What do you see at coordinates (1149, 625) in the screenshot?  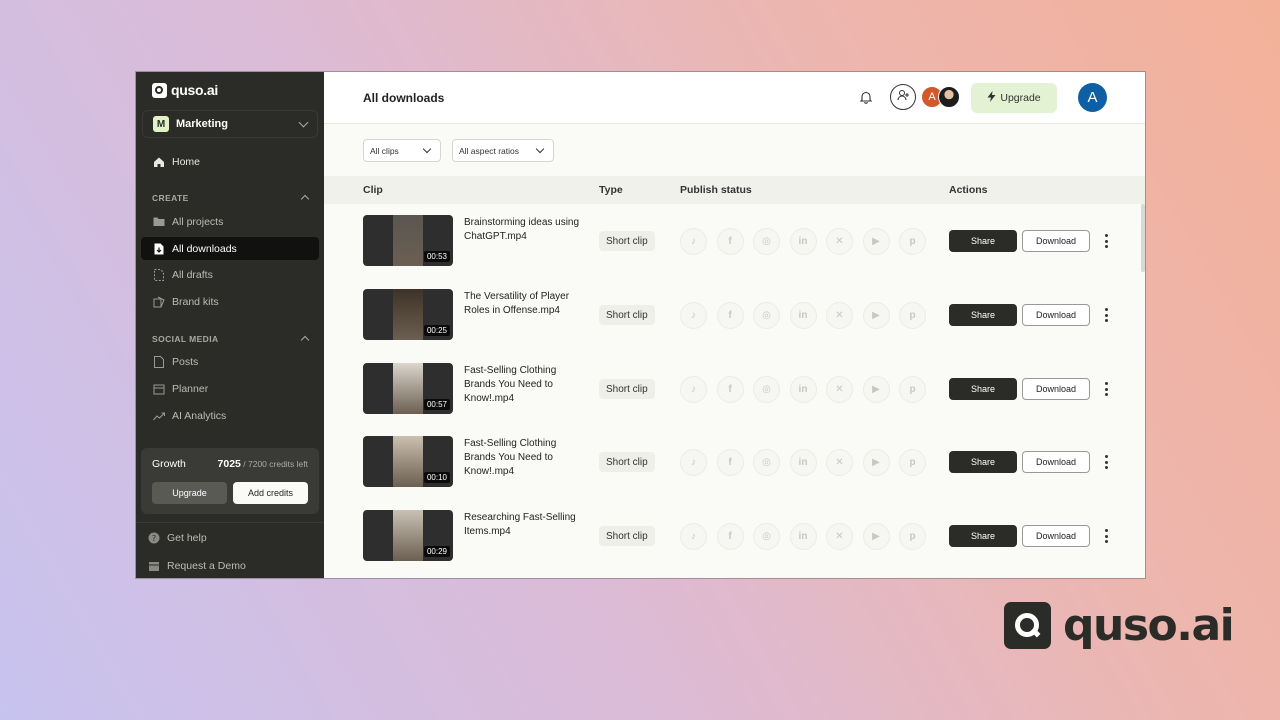 I see `brand-text: quso.ai` at bounding box center [1149, 625].